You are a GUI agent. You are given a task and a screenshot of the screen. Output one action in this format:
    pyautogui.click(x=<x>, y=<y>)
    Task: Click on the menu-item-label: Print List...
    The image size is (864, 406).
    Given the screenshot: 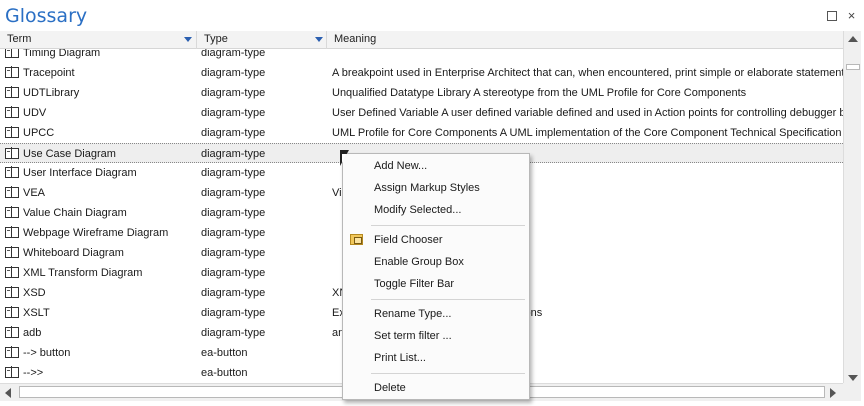 What is the action you would take?
    pyautogui.click(x=400, y=358)
    